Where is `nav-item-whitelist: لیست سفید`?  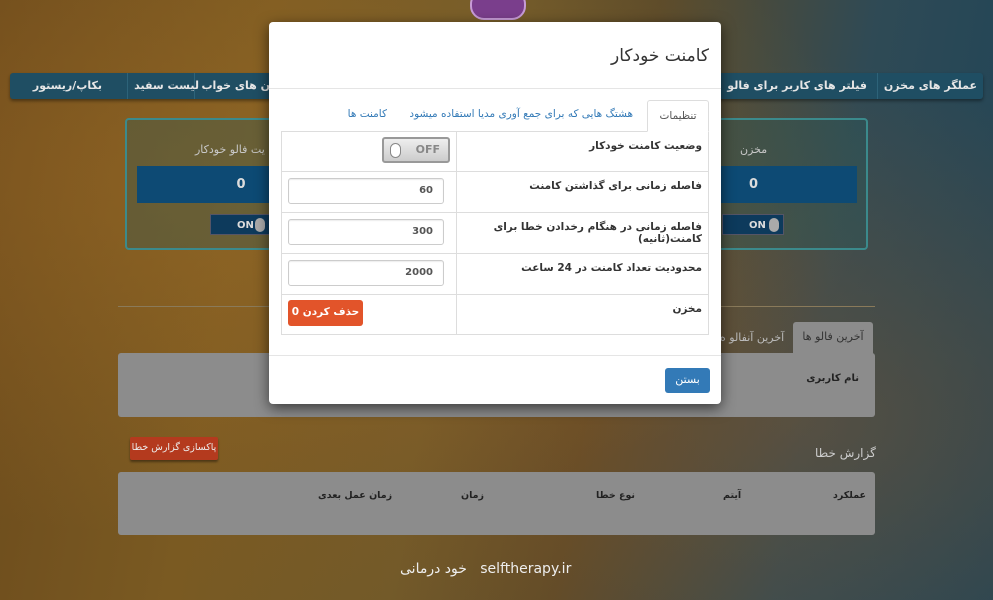 nav-item-whitelist: لیست سفید is located at coordinates (166, 86).